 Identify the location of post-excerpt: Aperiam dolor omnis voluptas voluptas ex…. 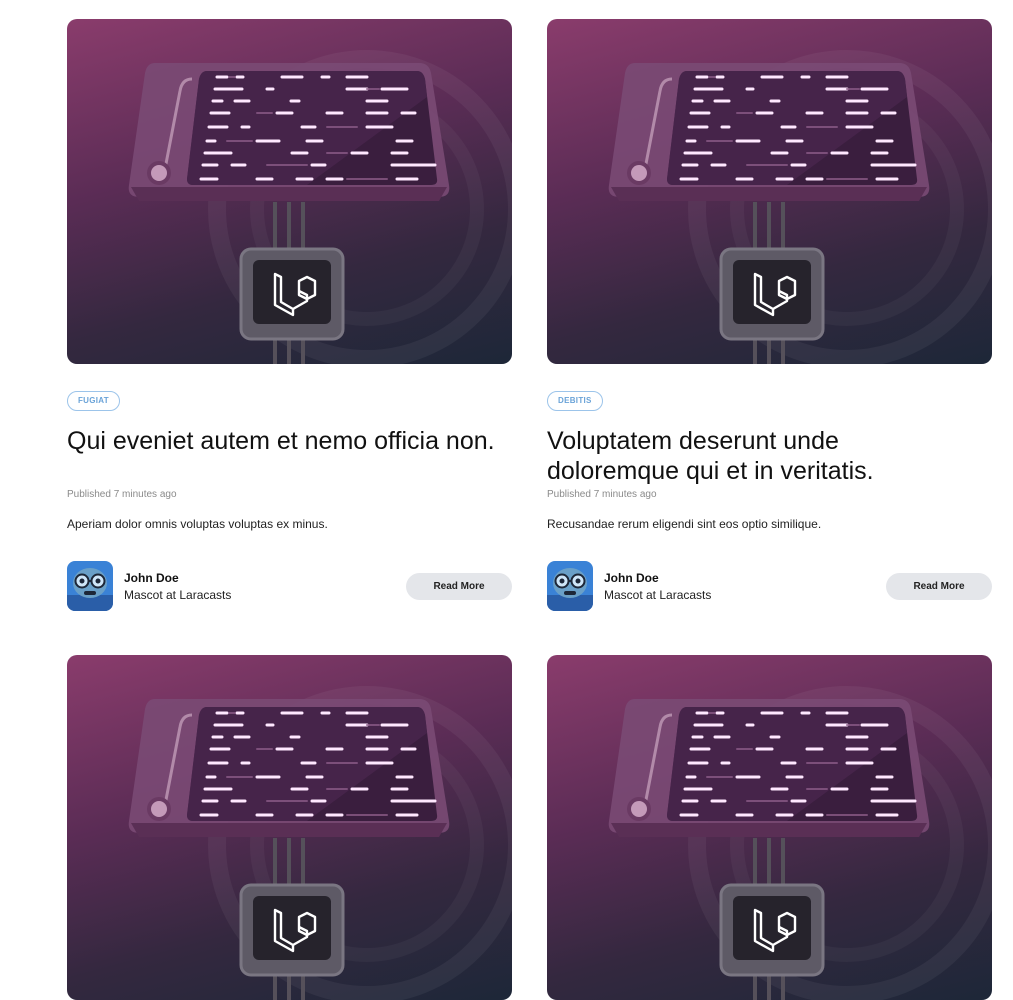
(197, 524).